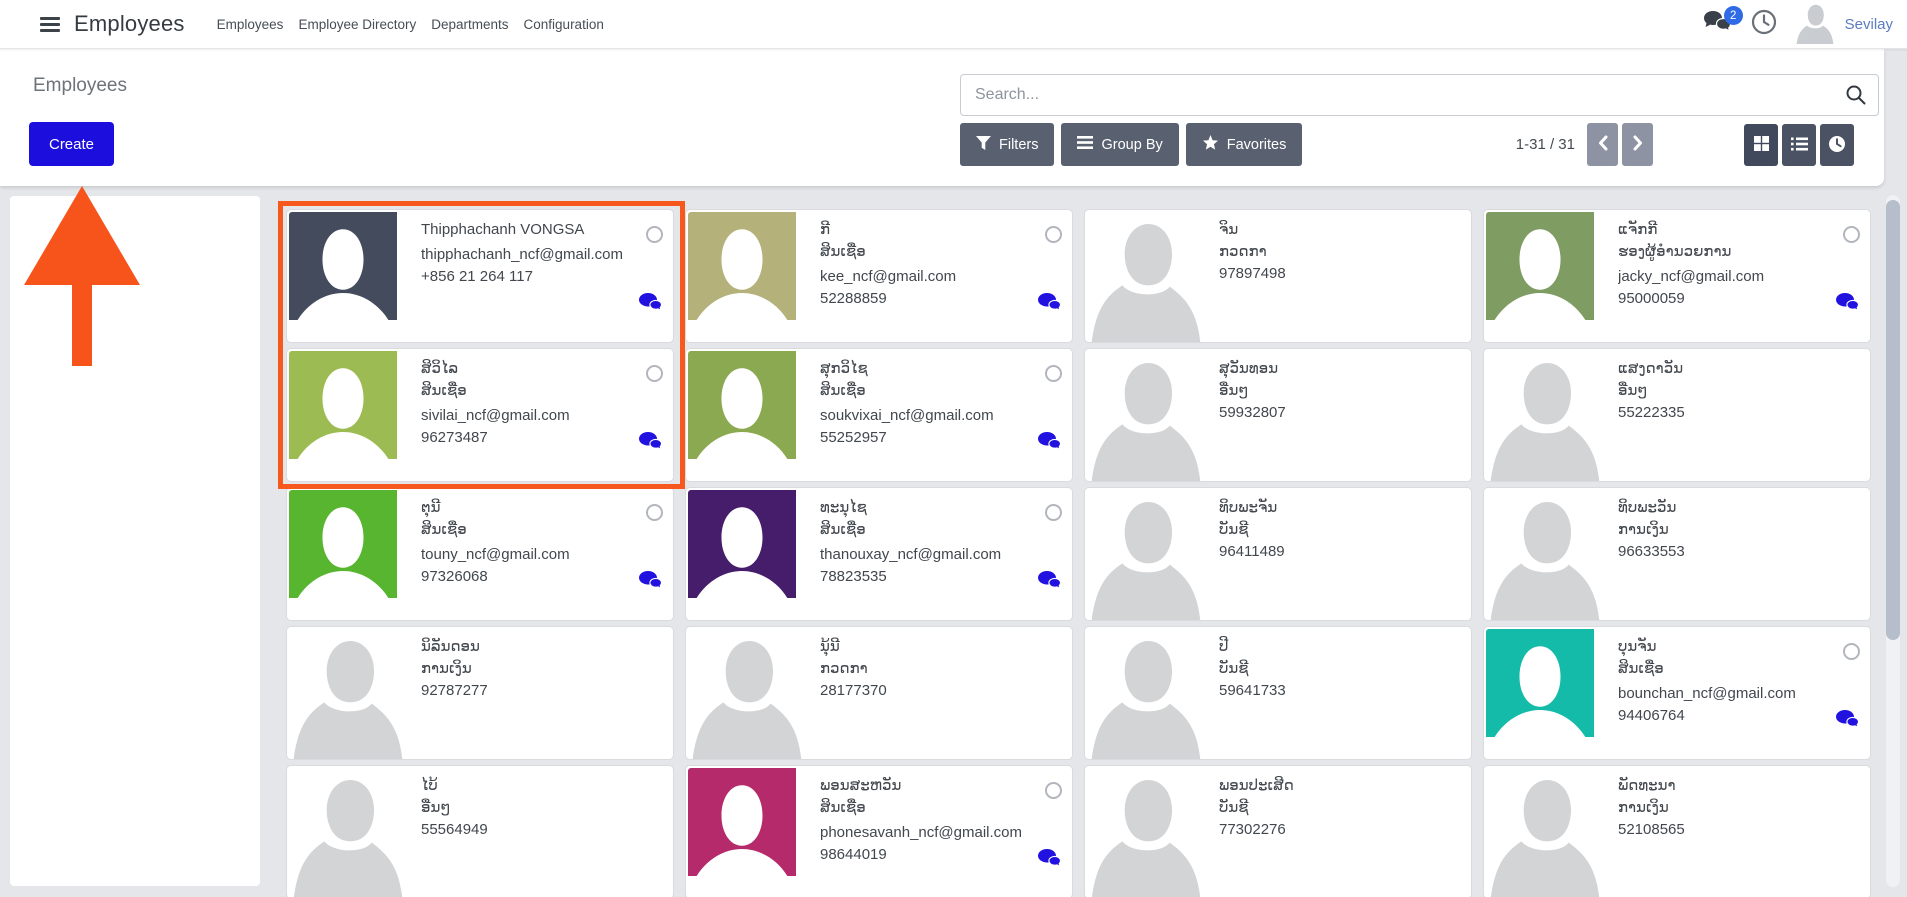  Describe the element at coordinates (1278, 831) in the screenshot. I see `employee-card: ພອນປະເສີດ ບັນຊີ 77302276` at that location.